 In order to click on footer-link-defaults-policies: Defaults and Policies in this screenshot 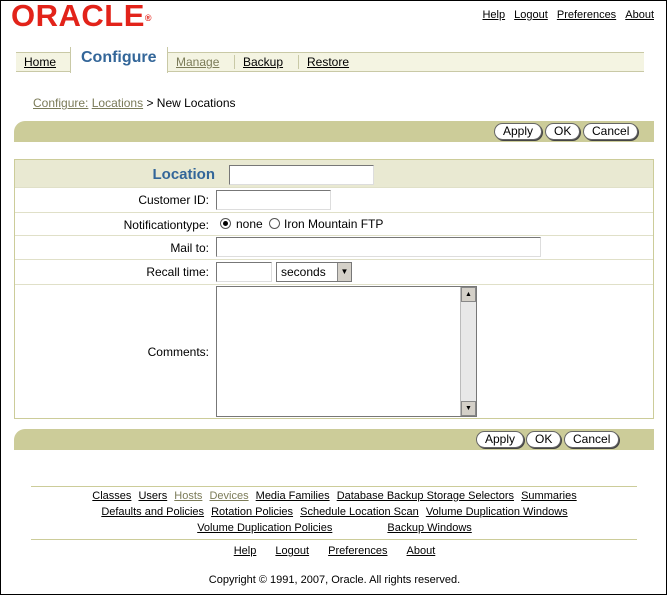, I will do `click(152, 512)`.